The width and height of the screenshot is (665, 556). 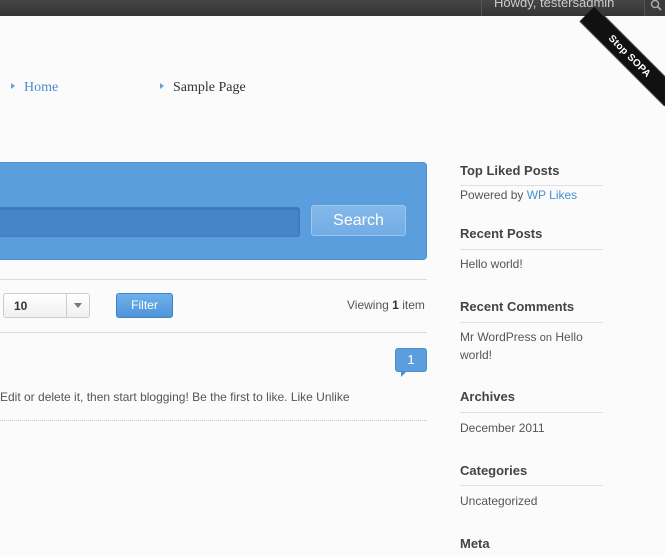 What do you see at coordinates (568, 337) in the screenshot?
I see `comment-post-link: Hello` at bounding box center [568, 337].